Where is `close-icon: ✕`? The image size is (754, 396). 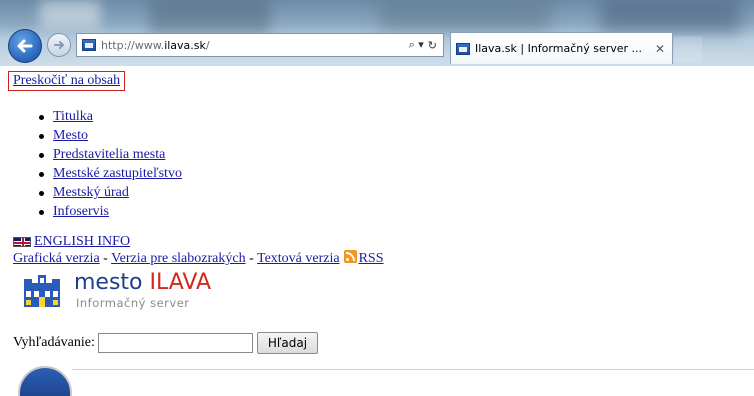
close-icon: ✕ is located at coordinates (660, 49).